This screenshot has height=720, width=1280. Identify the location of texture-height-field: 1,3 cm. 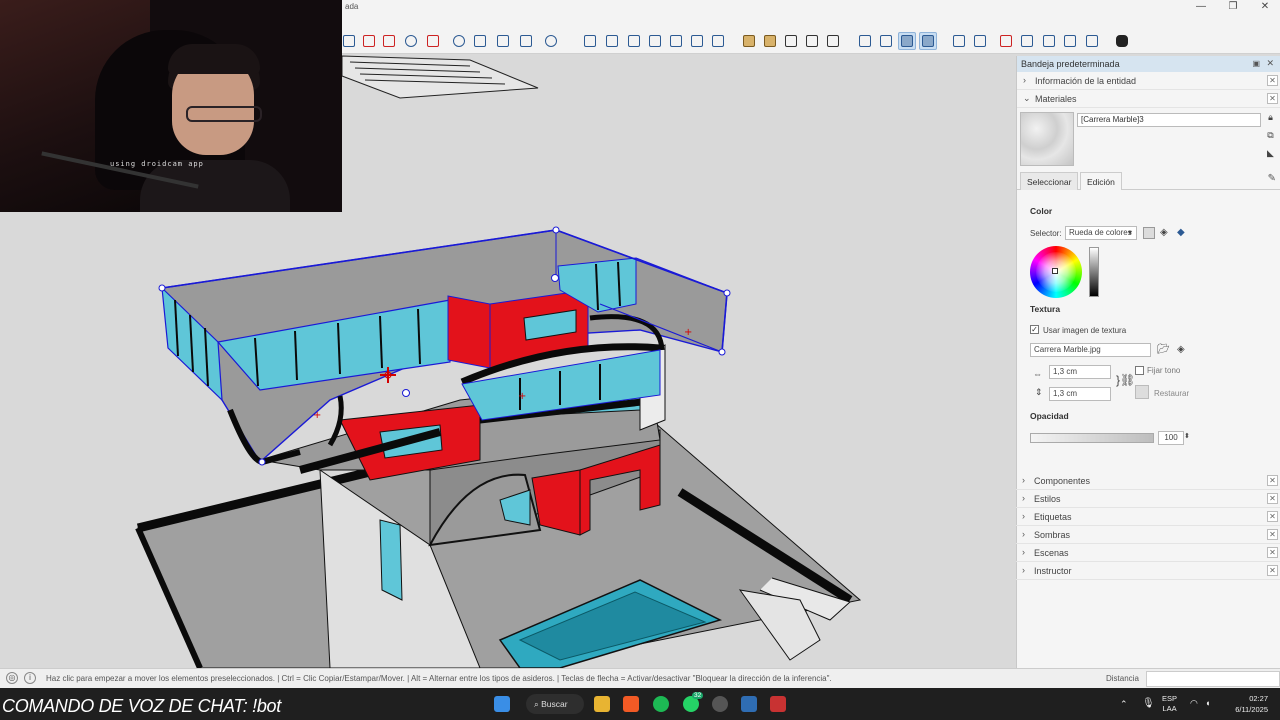
(1080, 394).